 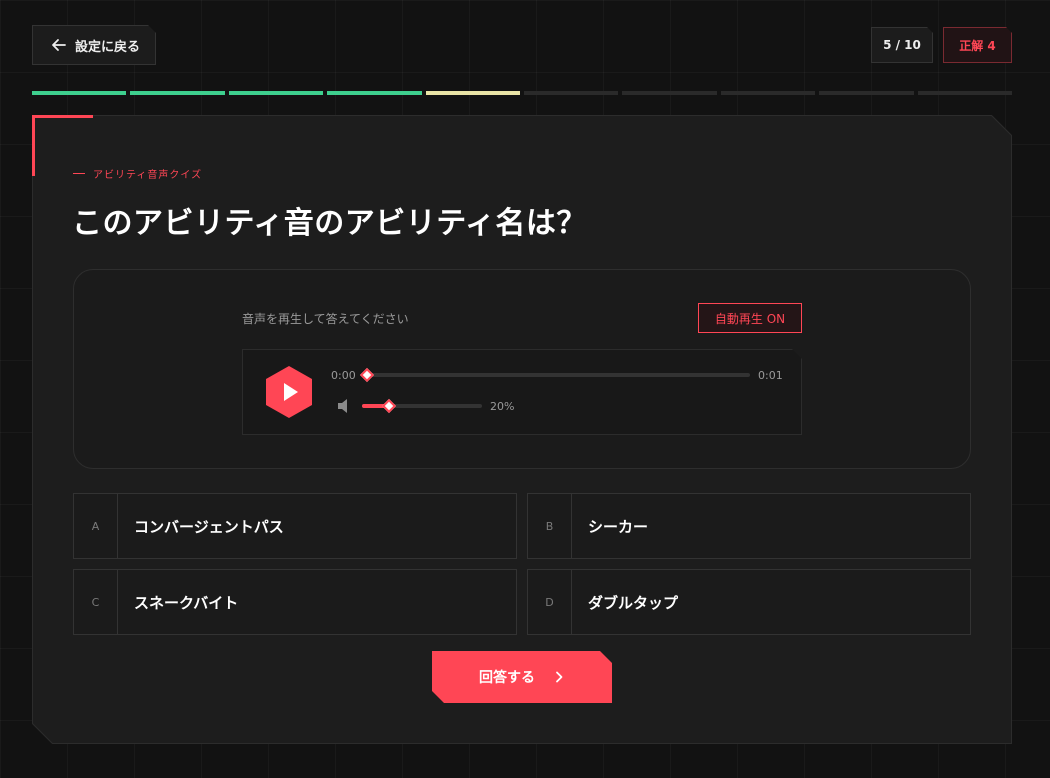 I want to click on arrow-left-icon, so click(x=59, y=45).